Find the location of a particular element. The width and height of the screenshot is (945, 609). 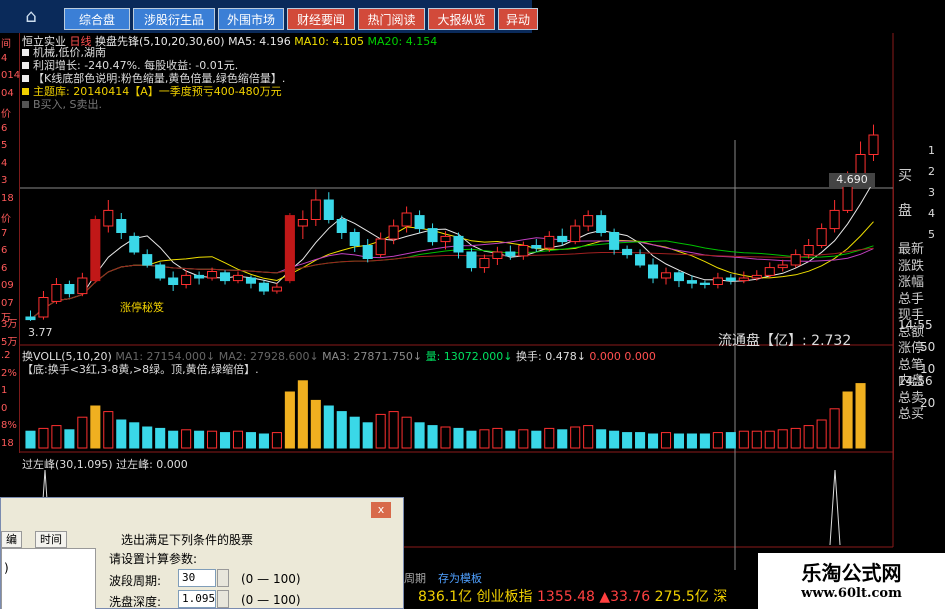

depth-level-label: 2 is located at coordinates (931, 171).